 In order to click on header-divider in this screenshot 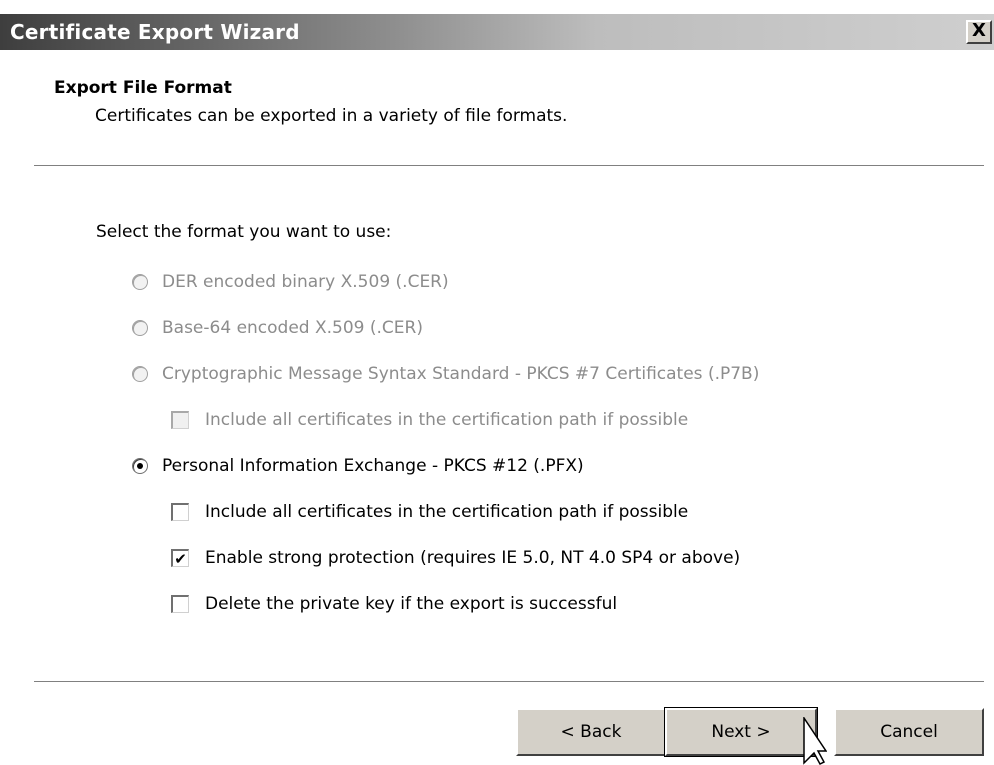, I will do `click(509, 166)`.